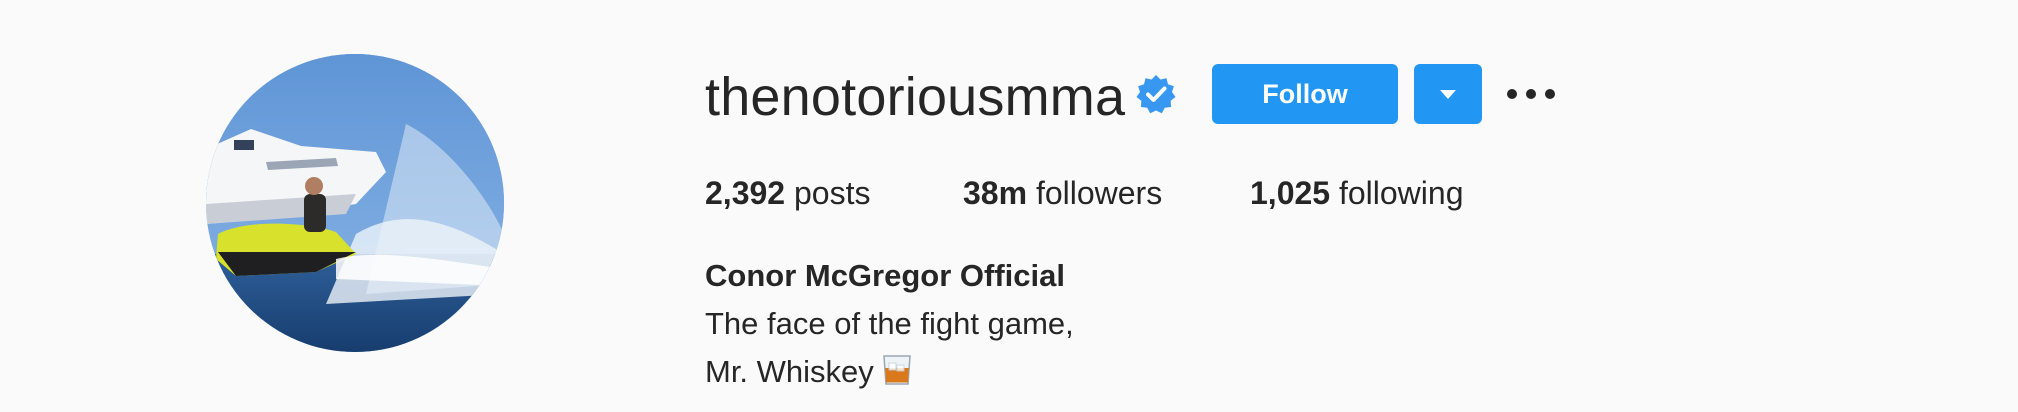  I want to click on follow-button: Follow, so click(1305, 94).